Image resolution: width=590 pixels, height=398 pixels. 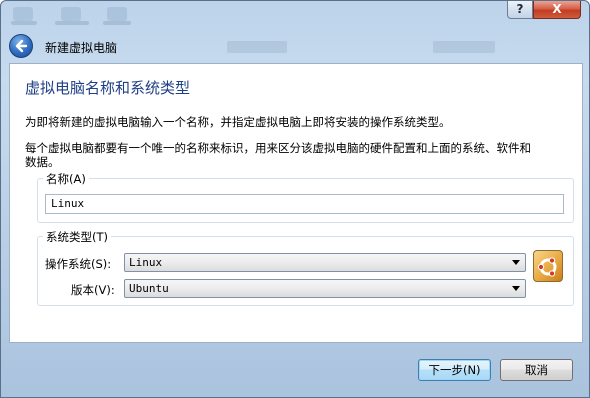 I want to click on version-select: Ubuntu, so click(x=325, y=288).